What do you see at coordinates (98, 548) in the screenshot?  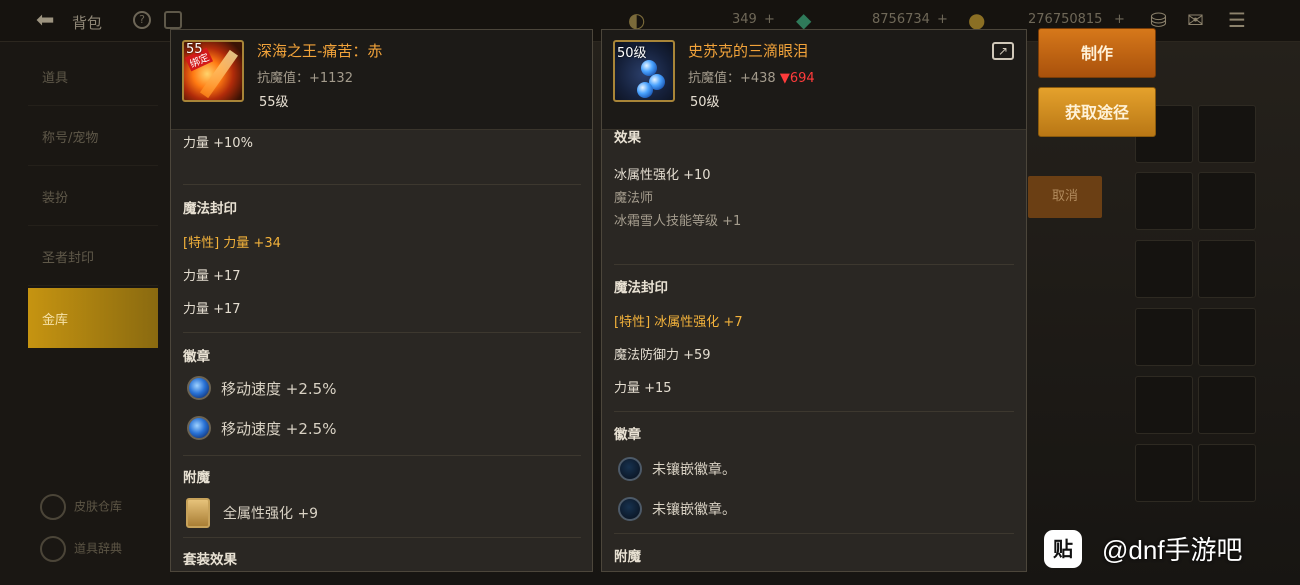 I see `dictionary-label: 道具辞典` at bounding box center [98, 548].